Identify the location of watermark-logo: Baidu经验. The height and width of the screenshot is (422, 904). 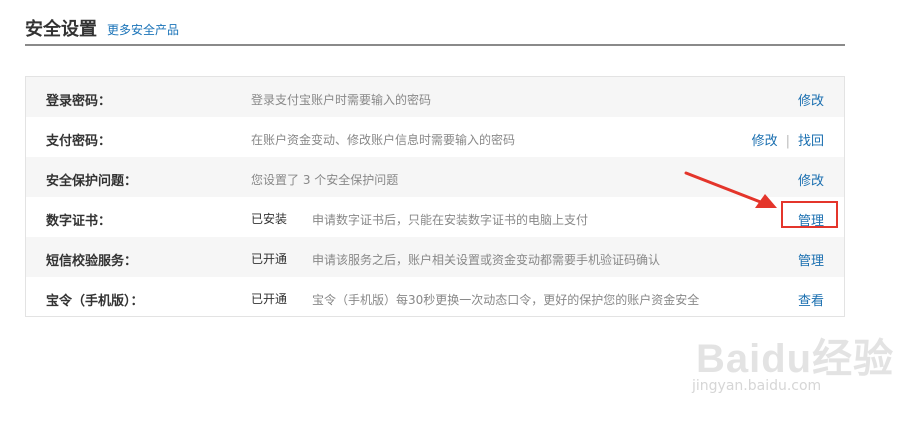
(795, 359).